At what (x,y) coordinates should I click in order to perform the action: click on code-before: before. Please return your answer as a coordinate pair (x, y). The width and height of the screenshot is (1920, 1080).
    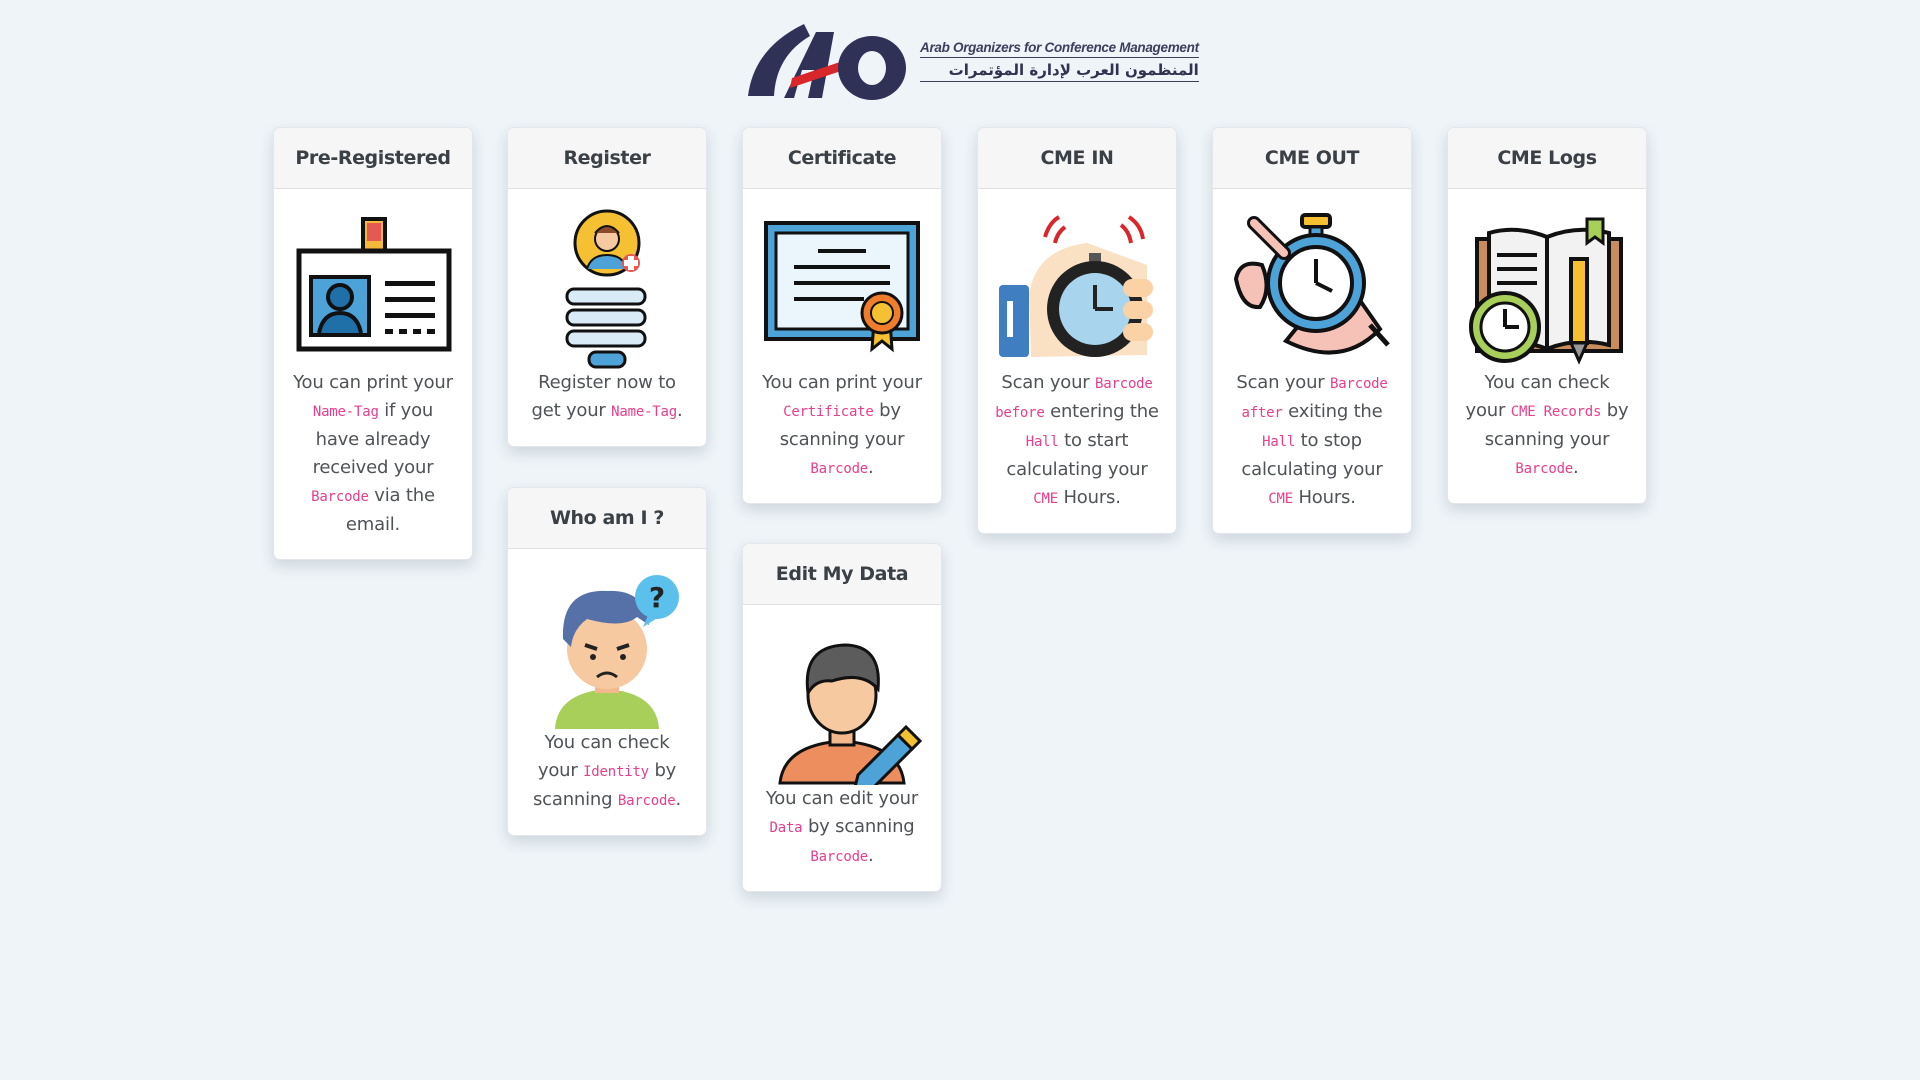
    Looking at the image, I should click on (1020, 413).